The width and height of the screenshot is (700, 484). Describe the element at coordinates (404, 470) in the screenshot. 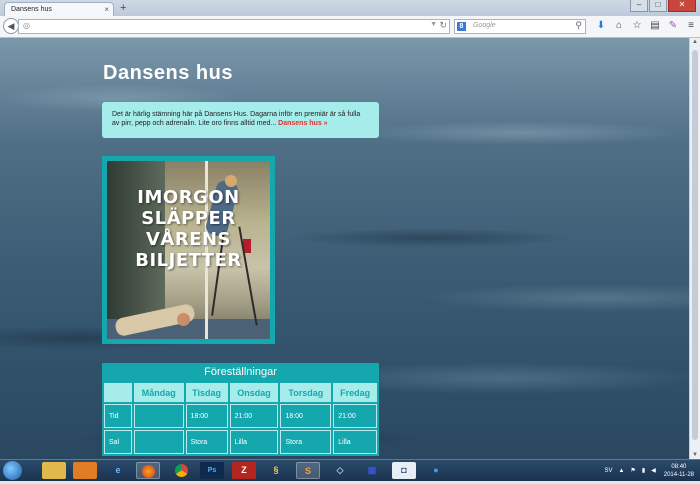

I see `app-icon: ◘` at that location.